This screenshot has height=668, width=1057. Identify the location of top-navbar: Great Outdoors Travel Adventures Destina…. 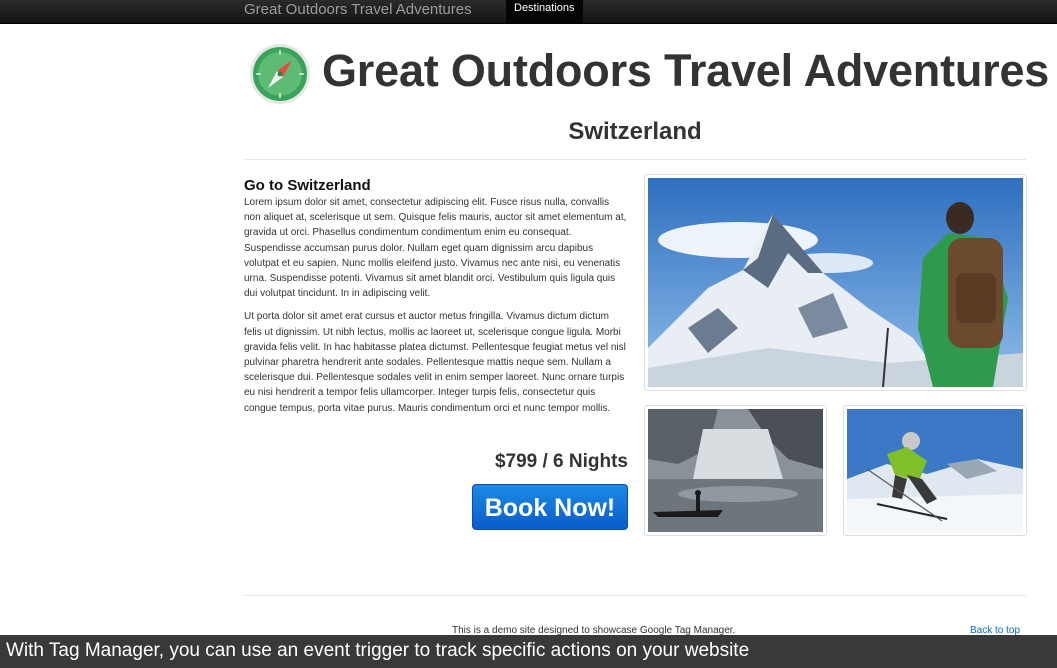
(528, 12).